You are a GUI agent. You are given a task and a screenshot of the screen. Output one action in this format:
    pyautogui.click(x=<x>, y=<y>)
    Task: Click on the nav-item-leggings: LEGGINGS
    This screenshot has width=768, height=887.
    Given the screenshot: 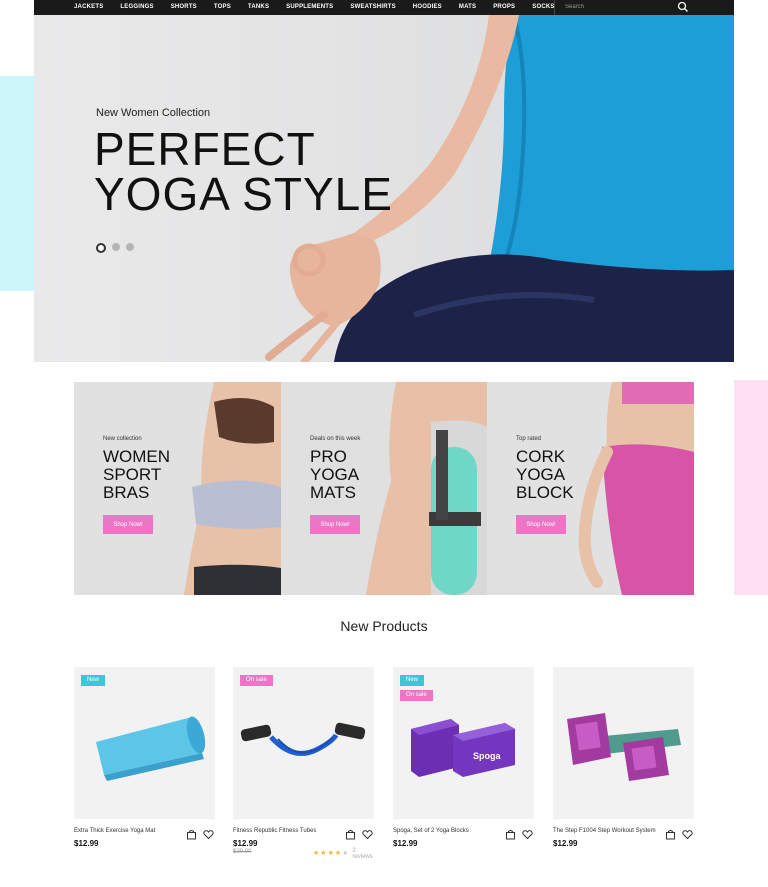 What is the action you would take?
    pyautogui.click(x=141, y=7)
    